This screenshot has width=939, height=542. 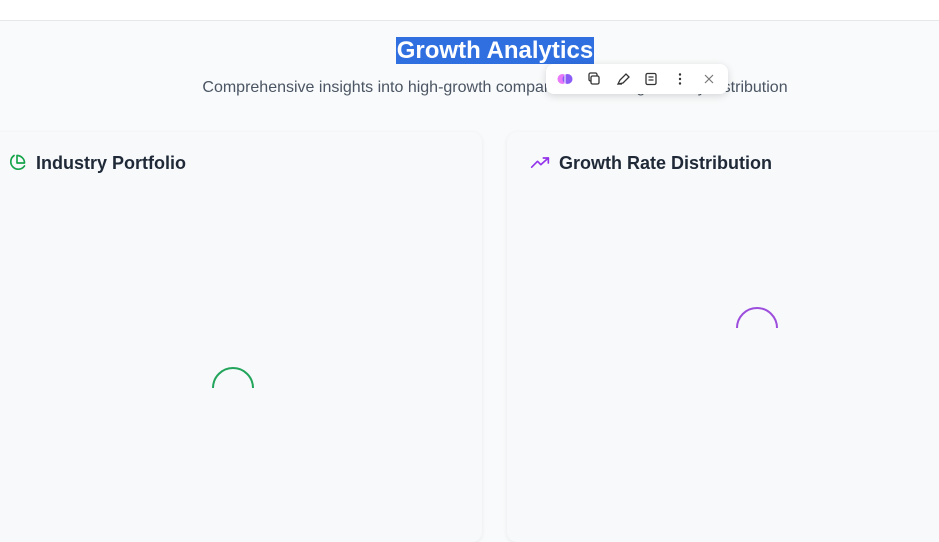 What do you see at coordinates (565, 79) in the screenshot?
I see `brain-icon` at bounding box center [565, 79].